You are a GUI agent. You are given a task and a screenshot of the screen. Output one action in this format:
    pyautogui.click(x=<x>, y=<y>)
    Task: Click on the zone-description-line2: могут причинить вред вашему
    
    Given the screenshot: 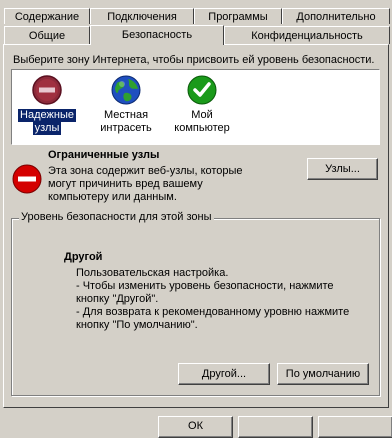 What is the action you would take?
    pyautogui.click(x=125, y=184)
    